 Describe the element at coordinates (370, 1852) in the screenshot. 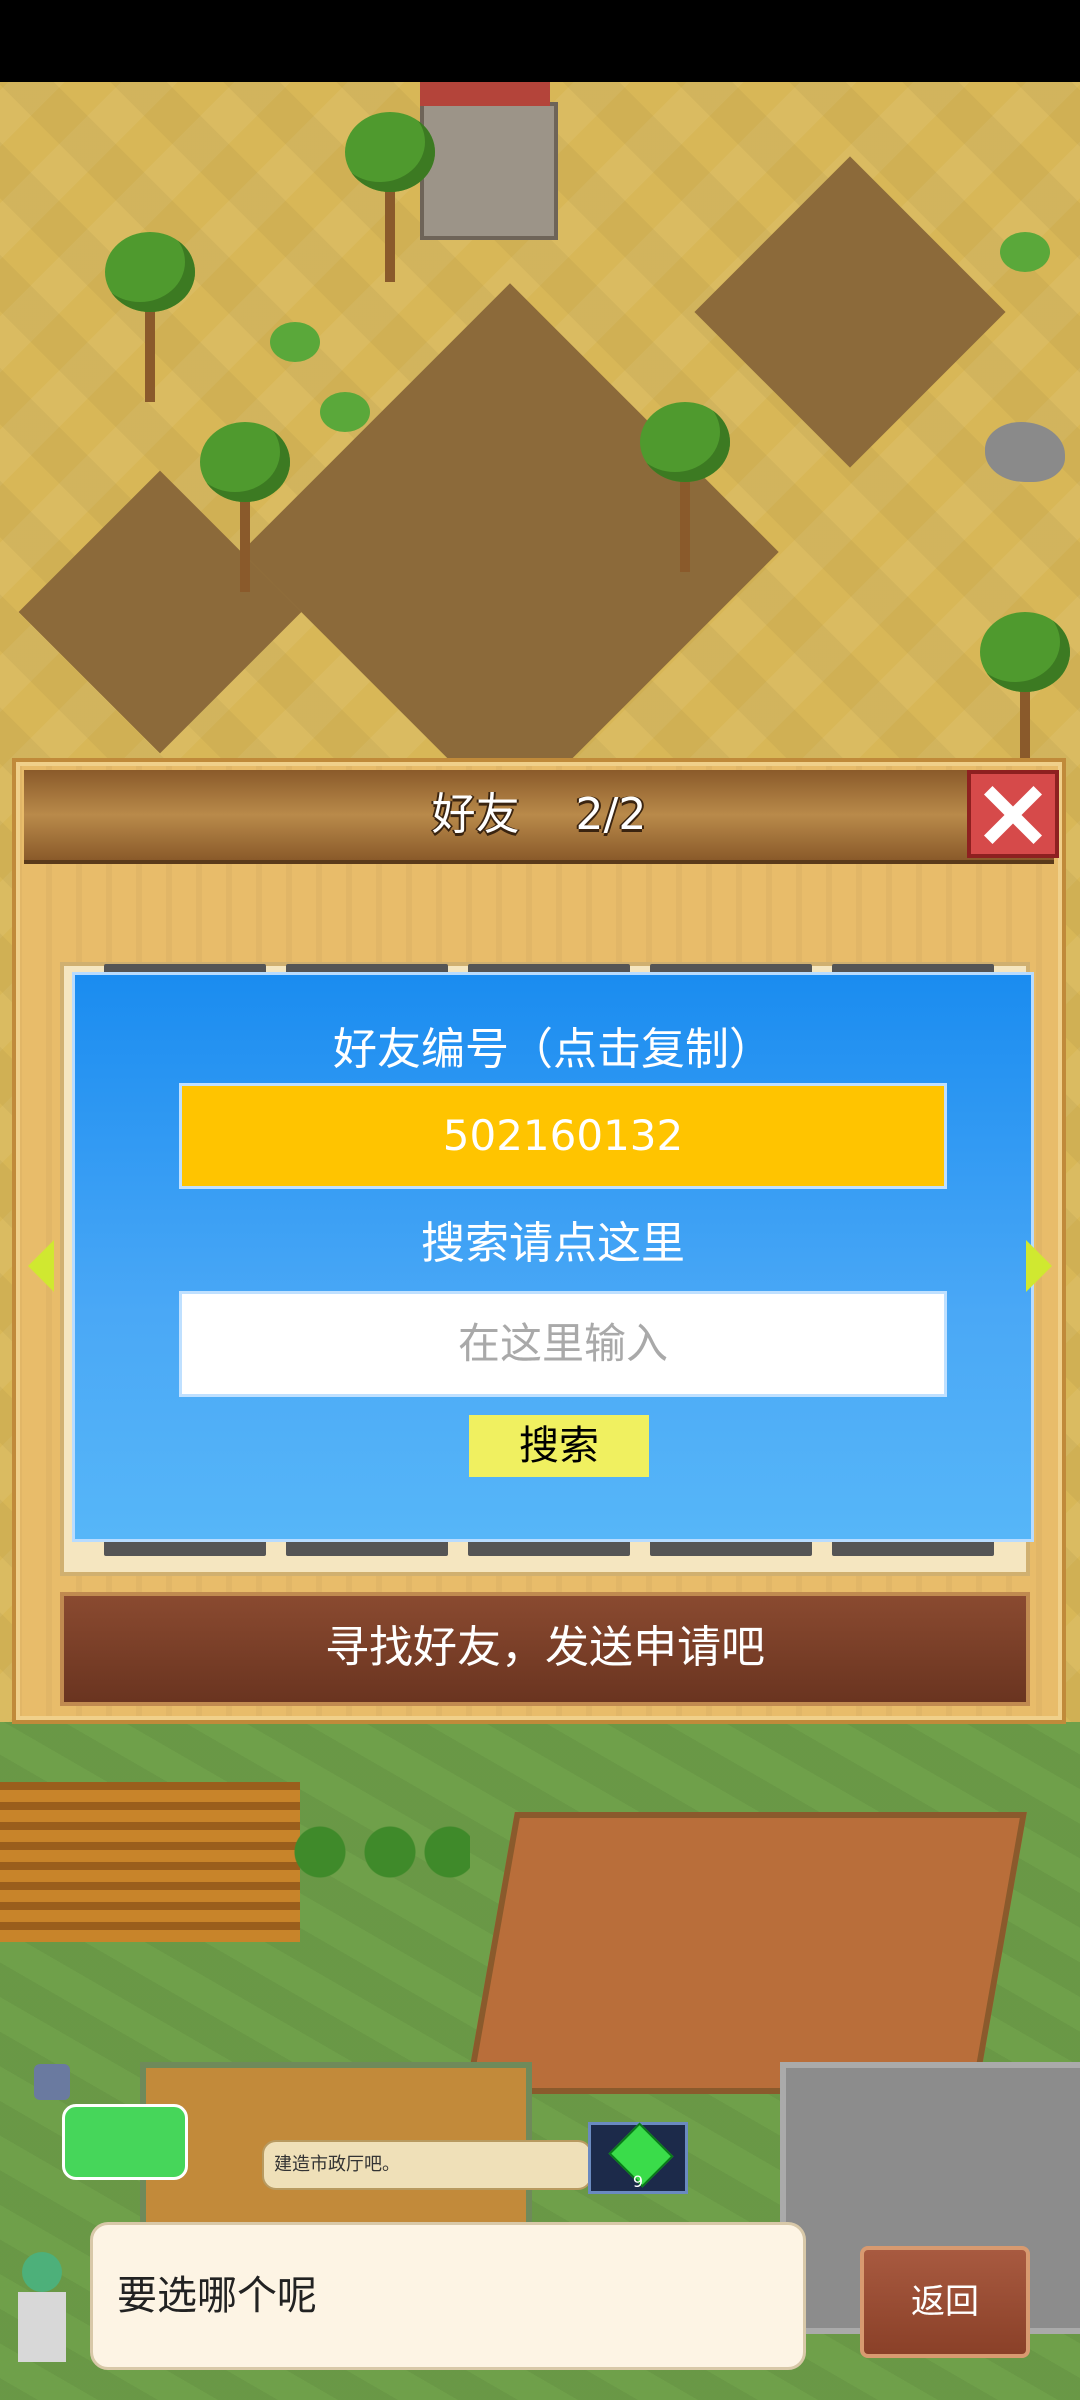

I see `tree-row` at that location.